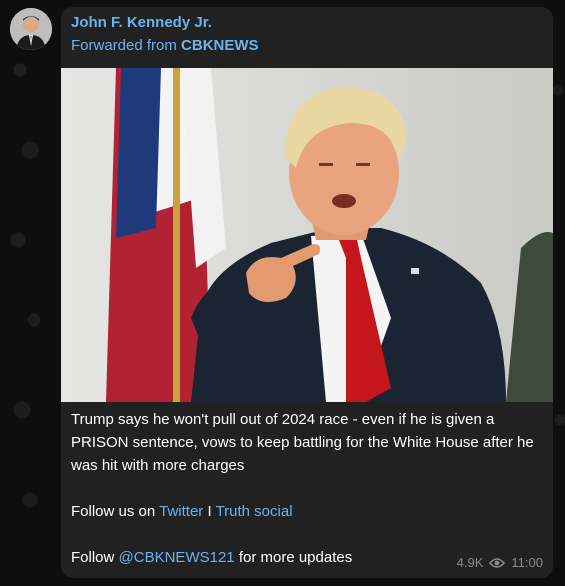 This screenshot has width=565, height=586. Describe the element at coordinates (31, 29) in the screenshot. I see `sender-avatar` at that location.